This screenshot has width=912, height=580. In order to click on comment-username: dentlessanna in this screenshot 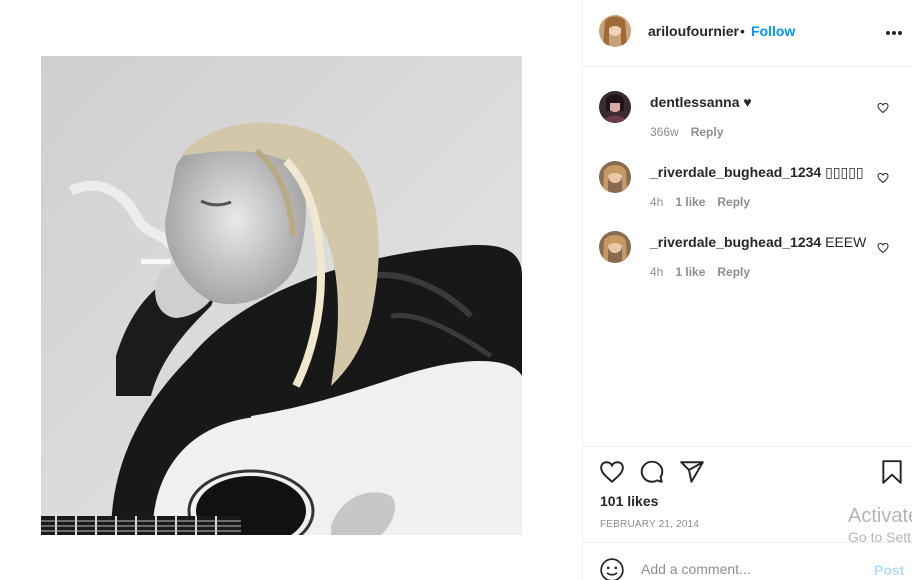, I will do `click(694, 102)`.